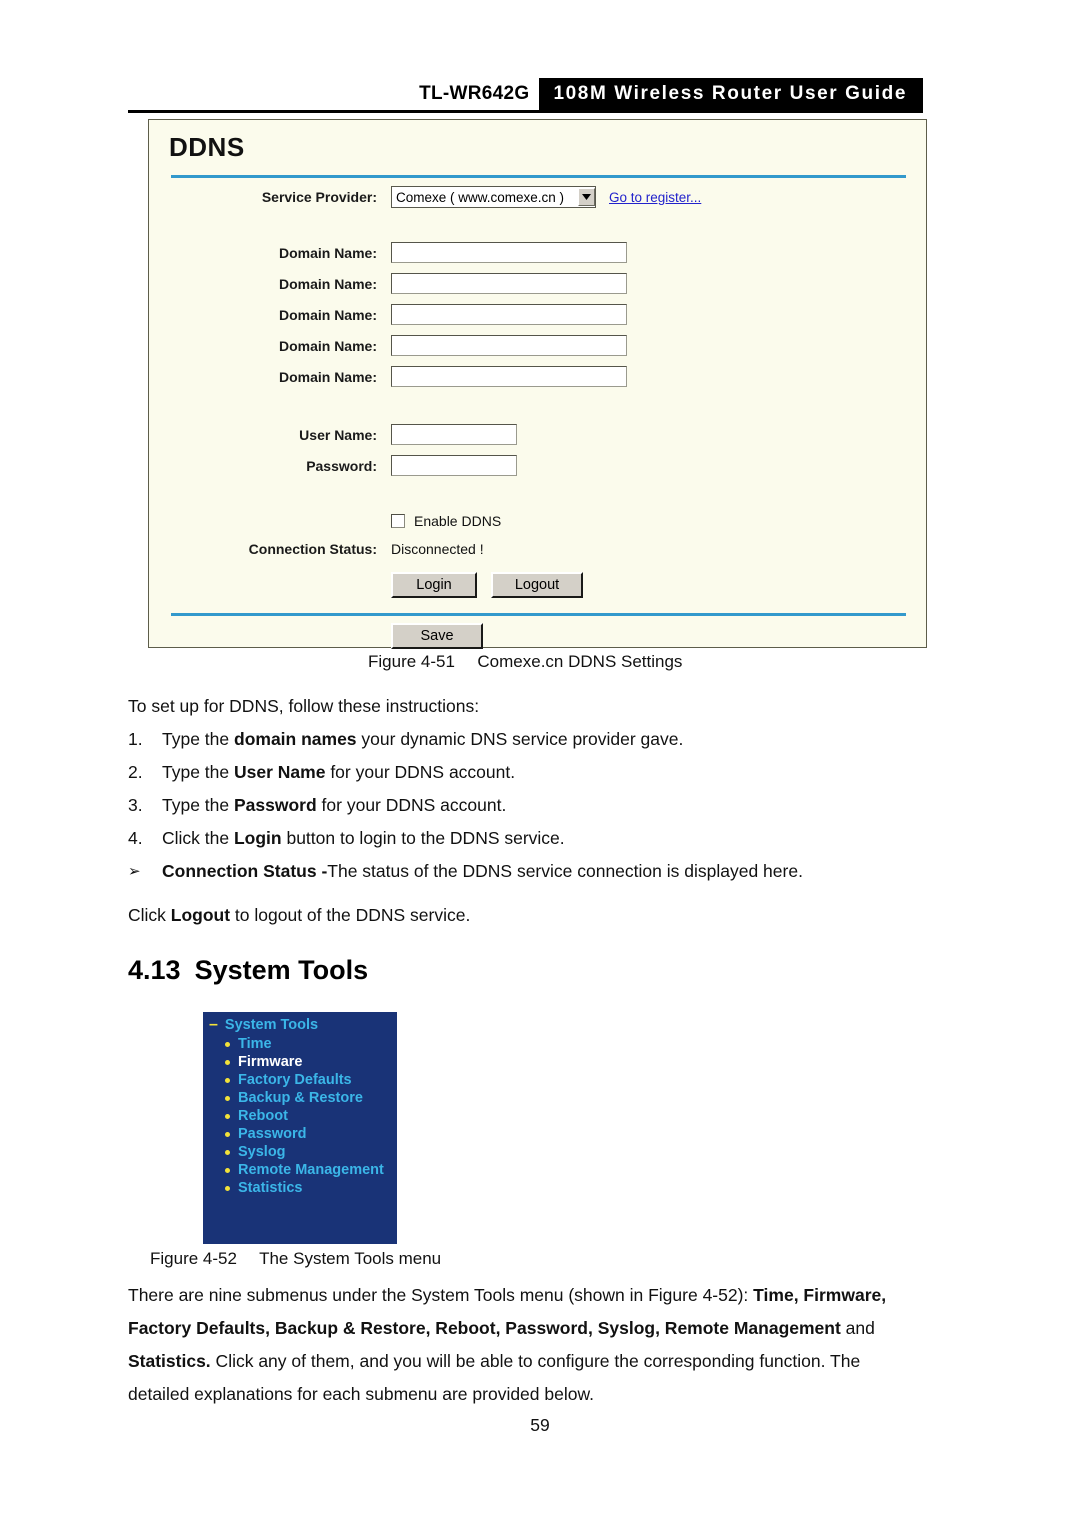 Image resolution: width=1080 pixels, height=1527 pixels. I want to click on menu-item-reboot: Reboot, so click(300, 1116).